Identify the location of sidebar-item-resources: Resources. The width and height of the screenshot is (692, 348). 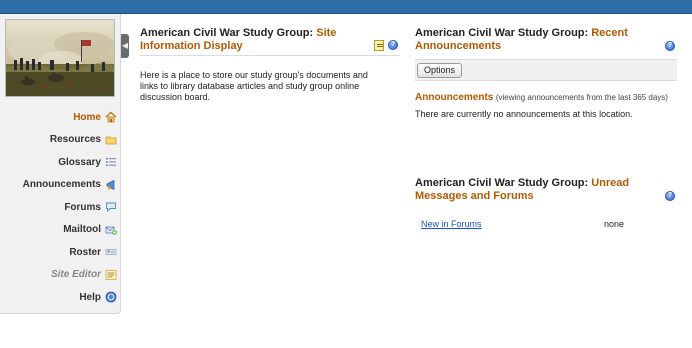
(60, 140).